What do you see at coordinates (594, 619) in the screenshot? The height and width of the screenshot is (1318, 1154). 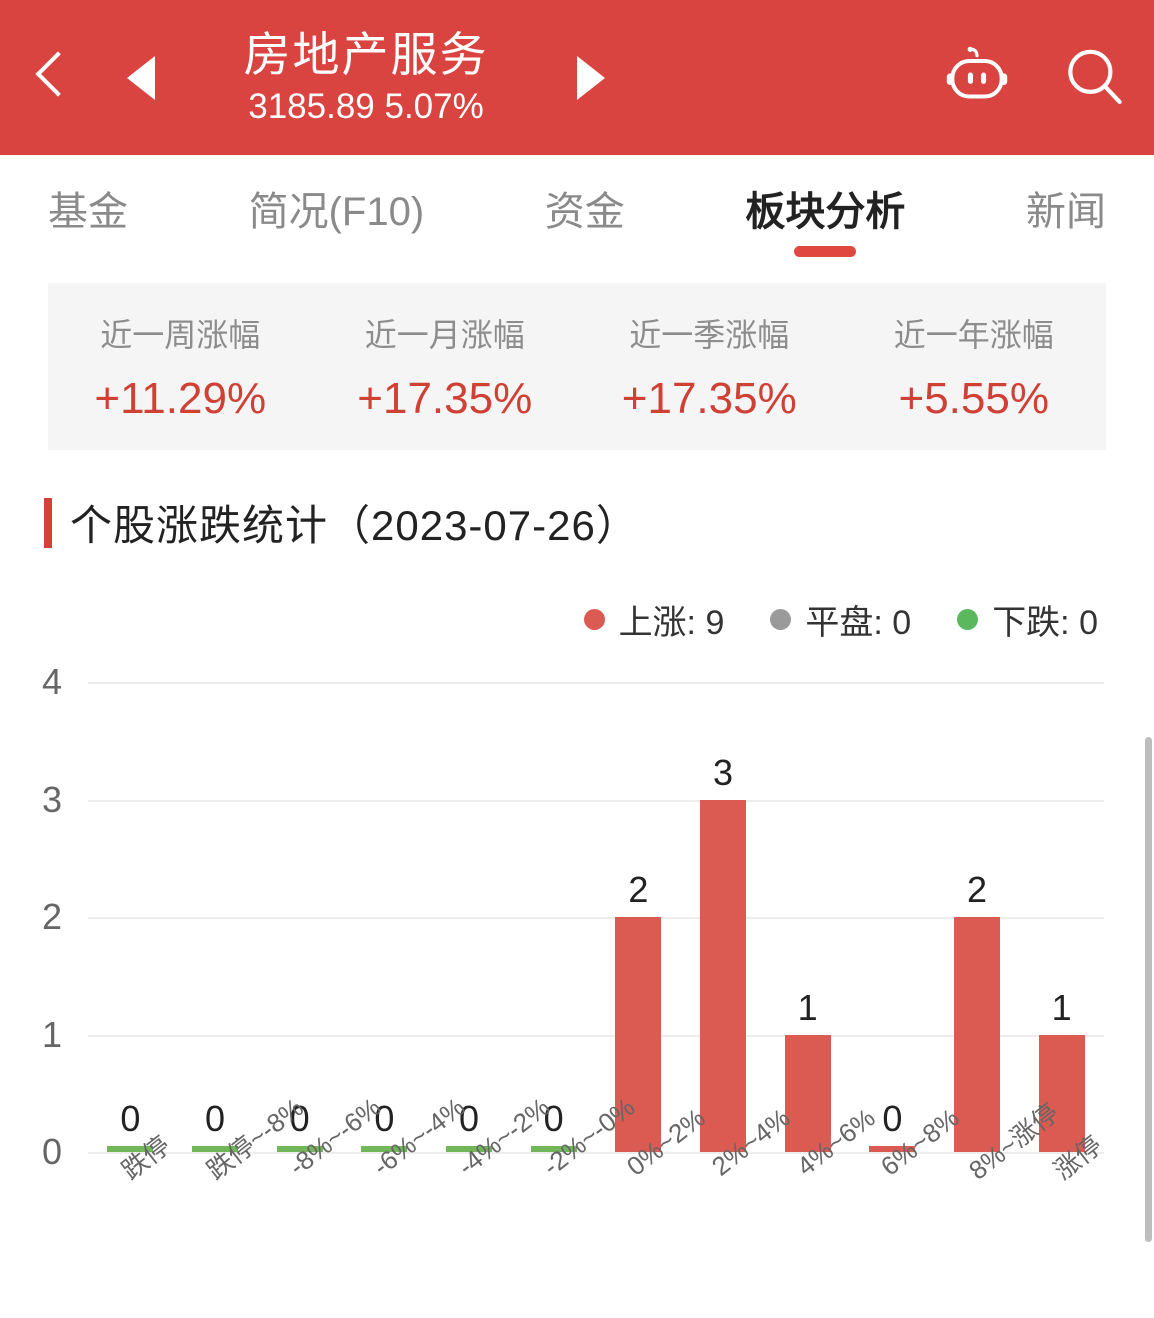 I see `legend-dot-up-icon` at bounding box center [594, 619].